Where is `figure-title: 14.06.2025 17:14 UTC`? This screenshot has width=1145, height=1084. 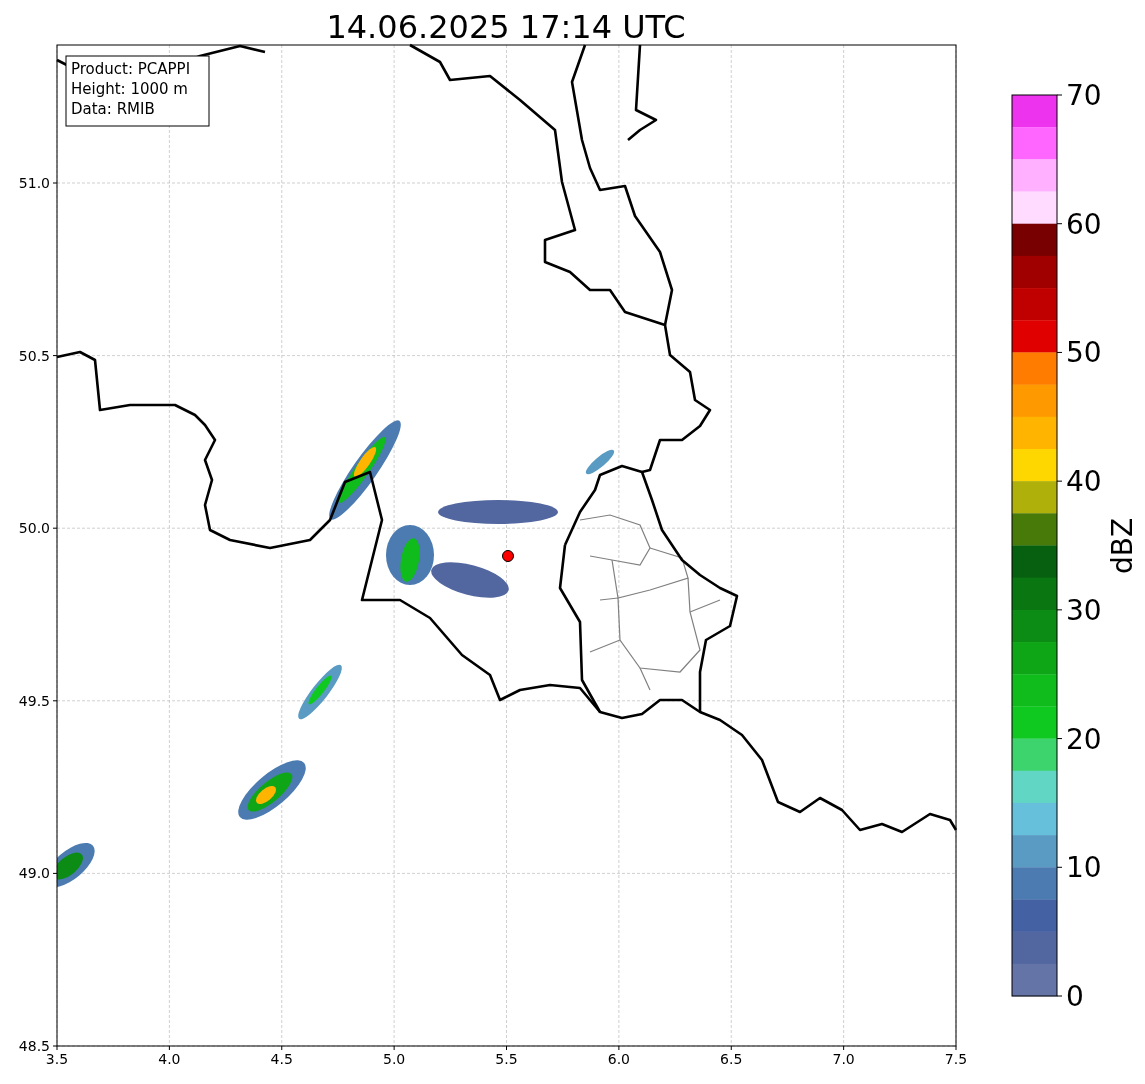
figure-title: 14.06.2025 17:14 UTC is located at coordinates (506, 27).